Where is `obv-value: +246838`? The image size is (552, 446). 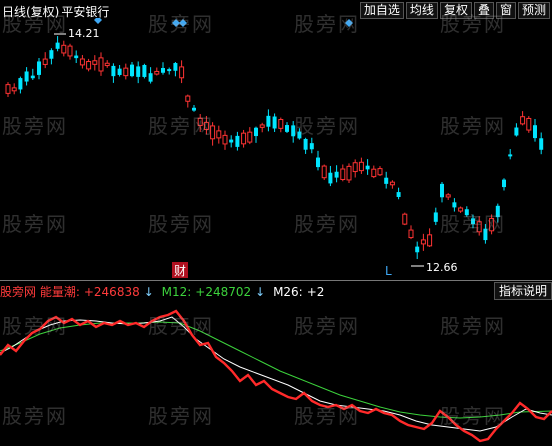
obv-value: +246838 is located at coordinates (111, 292).